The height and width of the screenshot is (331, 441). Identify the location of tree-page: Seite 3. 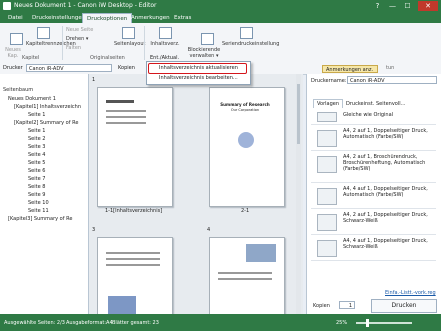
(36, 147).